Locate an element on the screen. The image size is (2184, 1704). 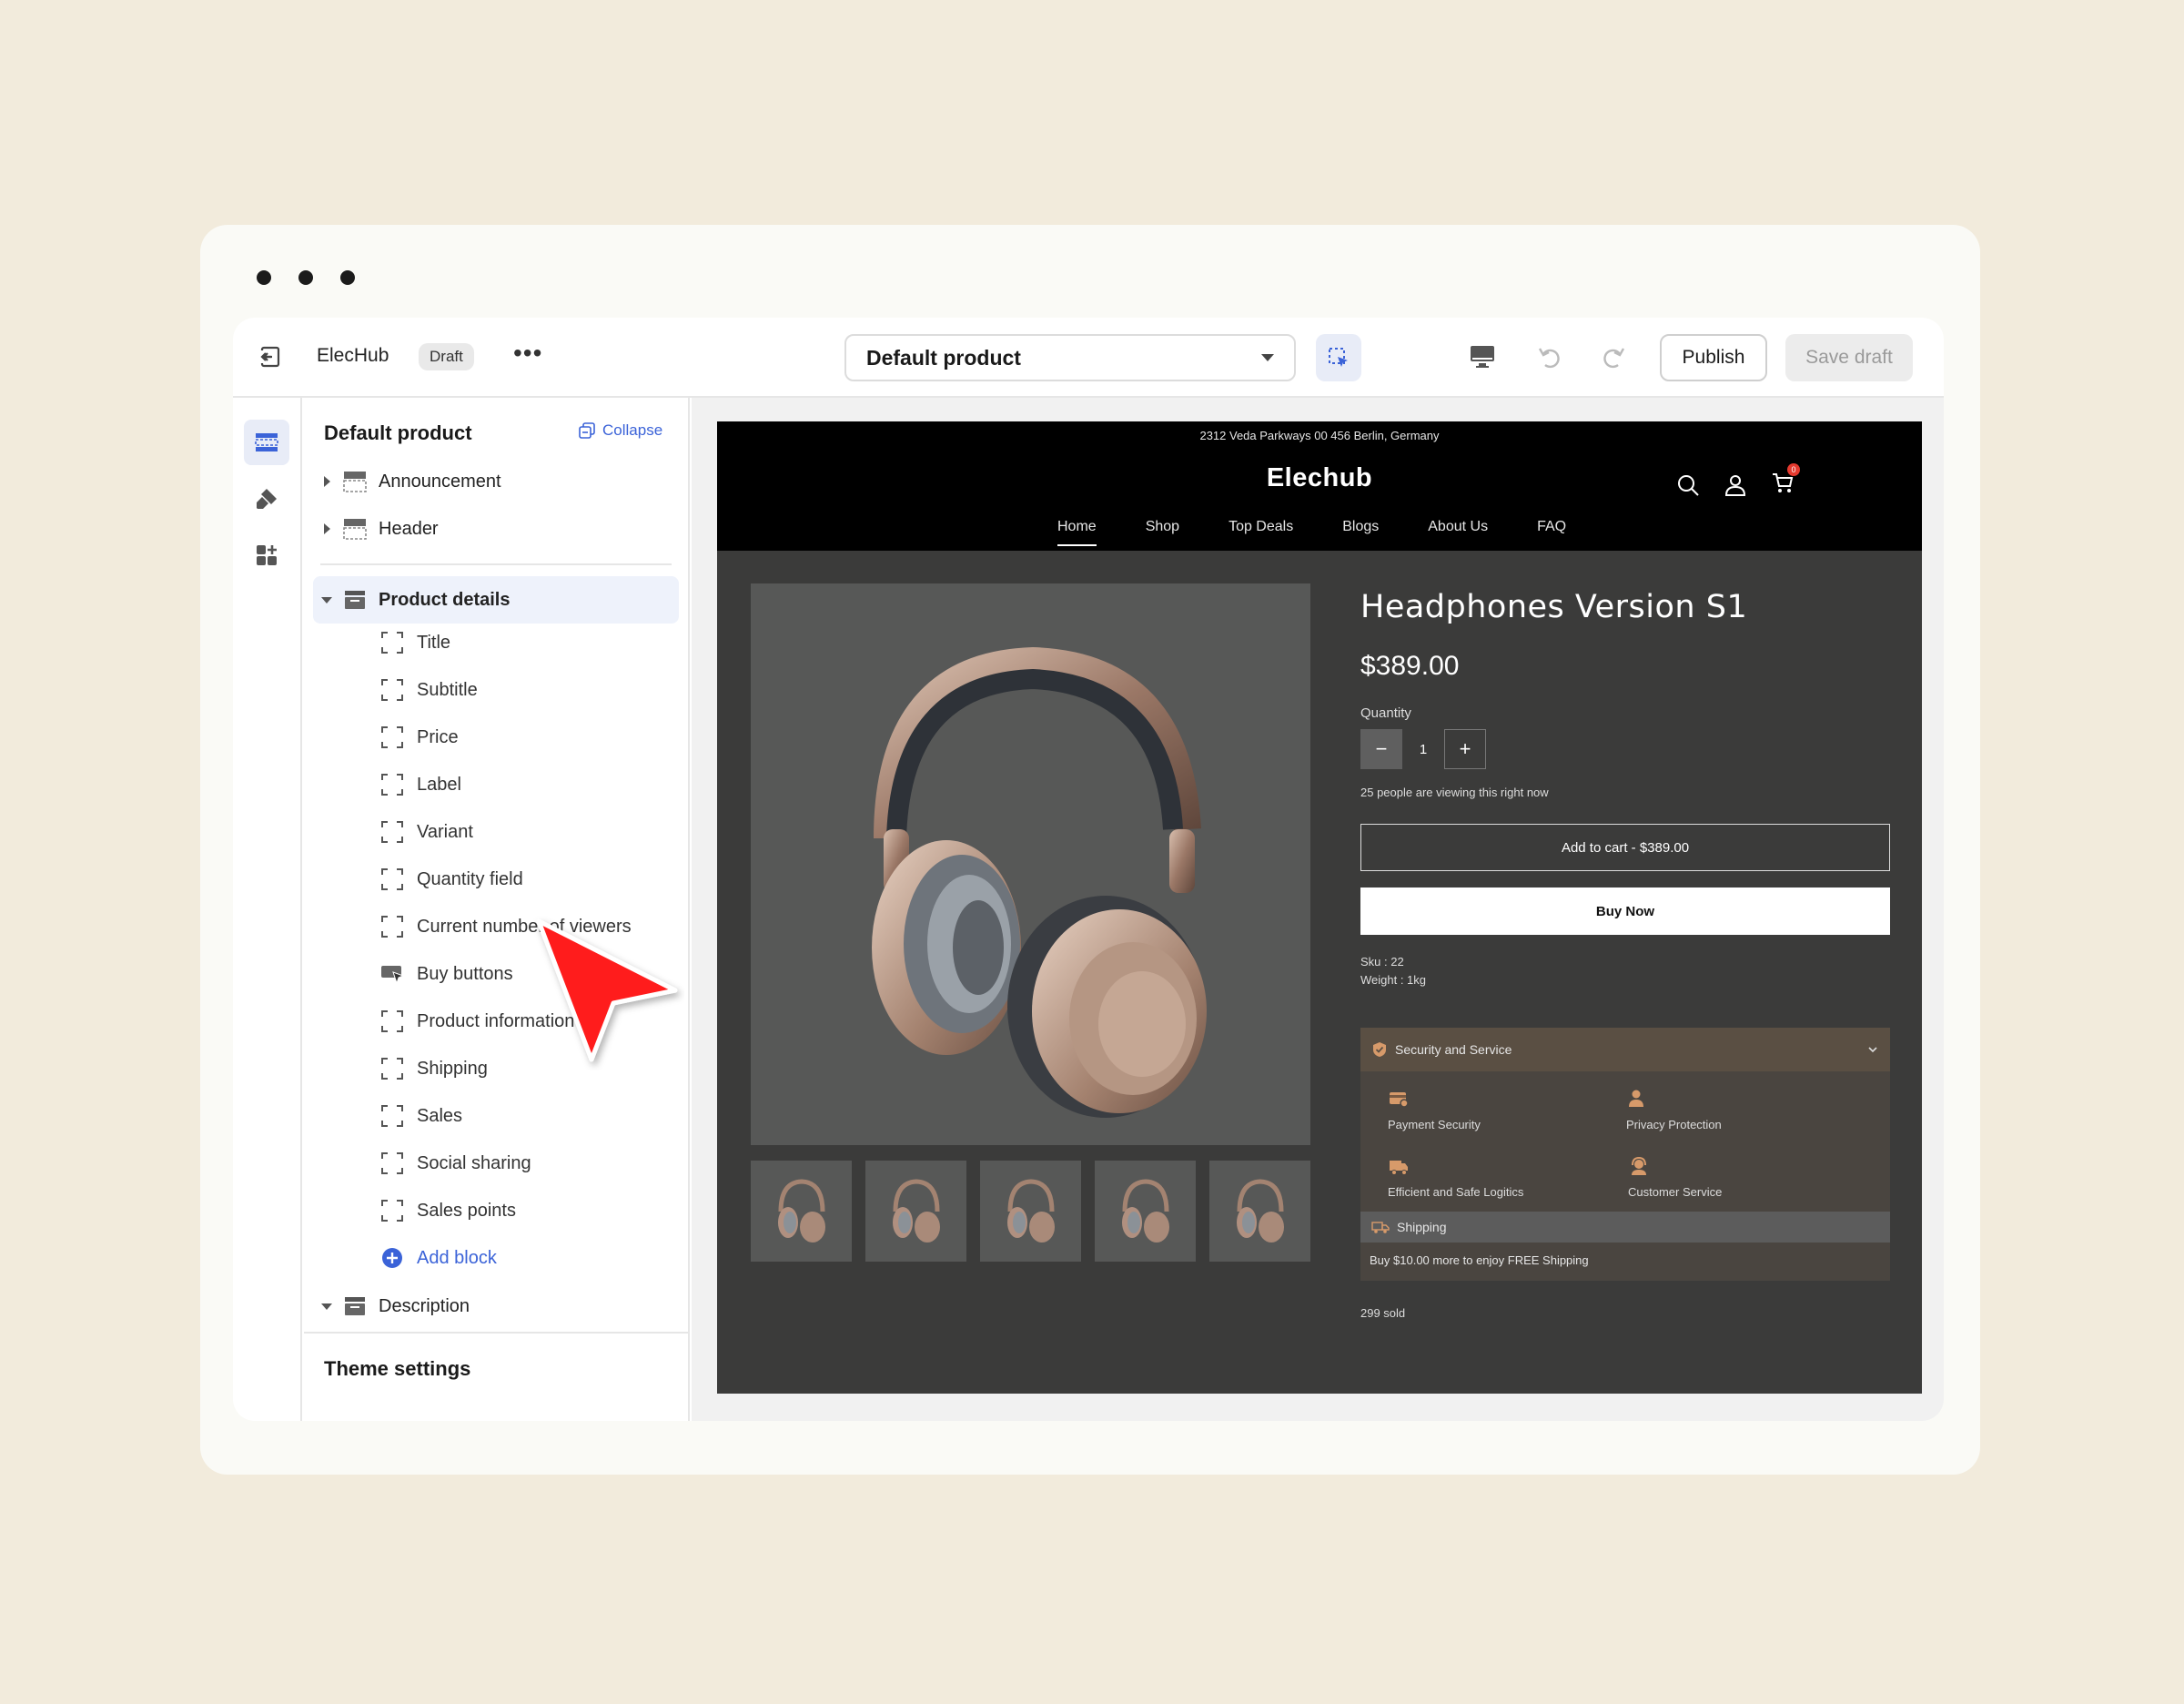
quantity-value: 1 is located at coordinates (1423, 749).